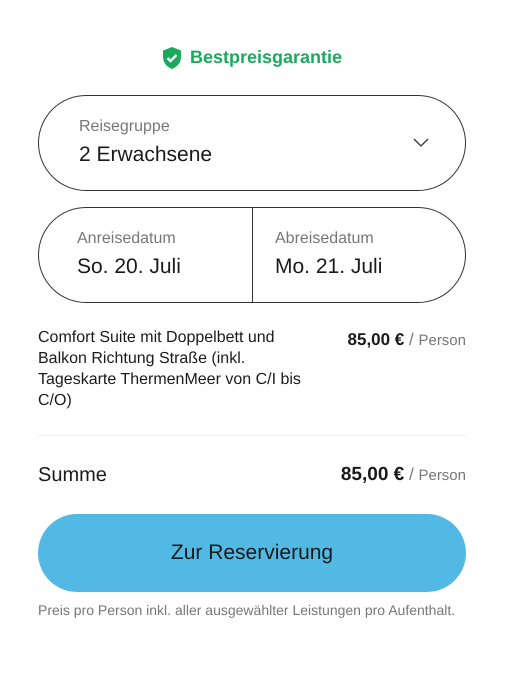  I want to click on field-value: 2 Erwachsene, so click(145, 155).